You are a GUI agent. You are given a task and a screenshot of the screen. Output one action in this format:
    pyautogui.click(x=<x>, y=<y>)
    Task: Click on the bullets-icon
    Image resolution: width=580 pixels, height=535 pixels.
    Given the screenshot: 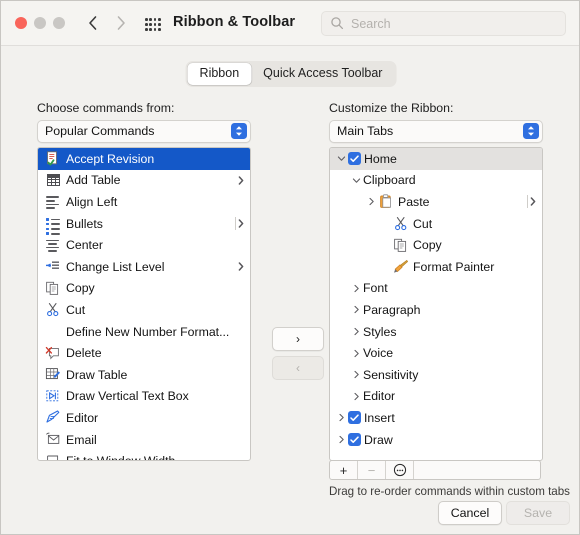 What is the action you would take?
    pyautogui.click(x=53, y=226)
    